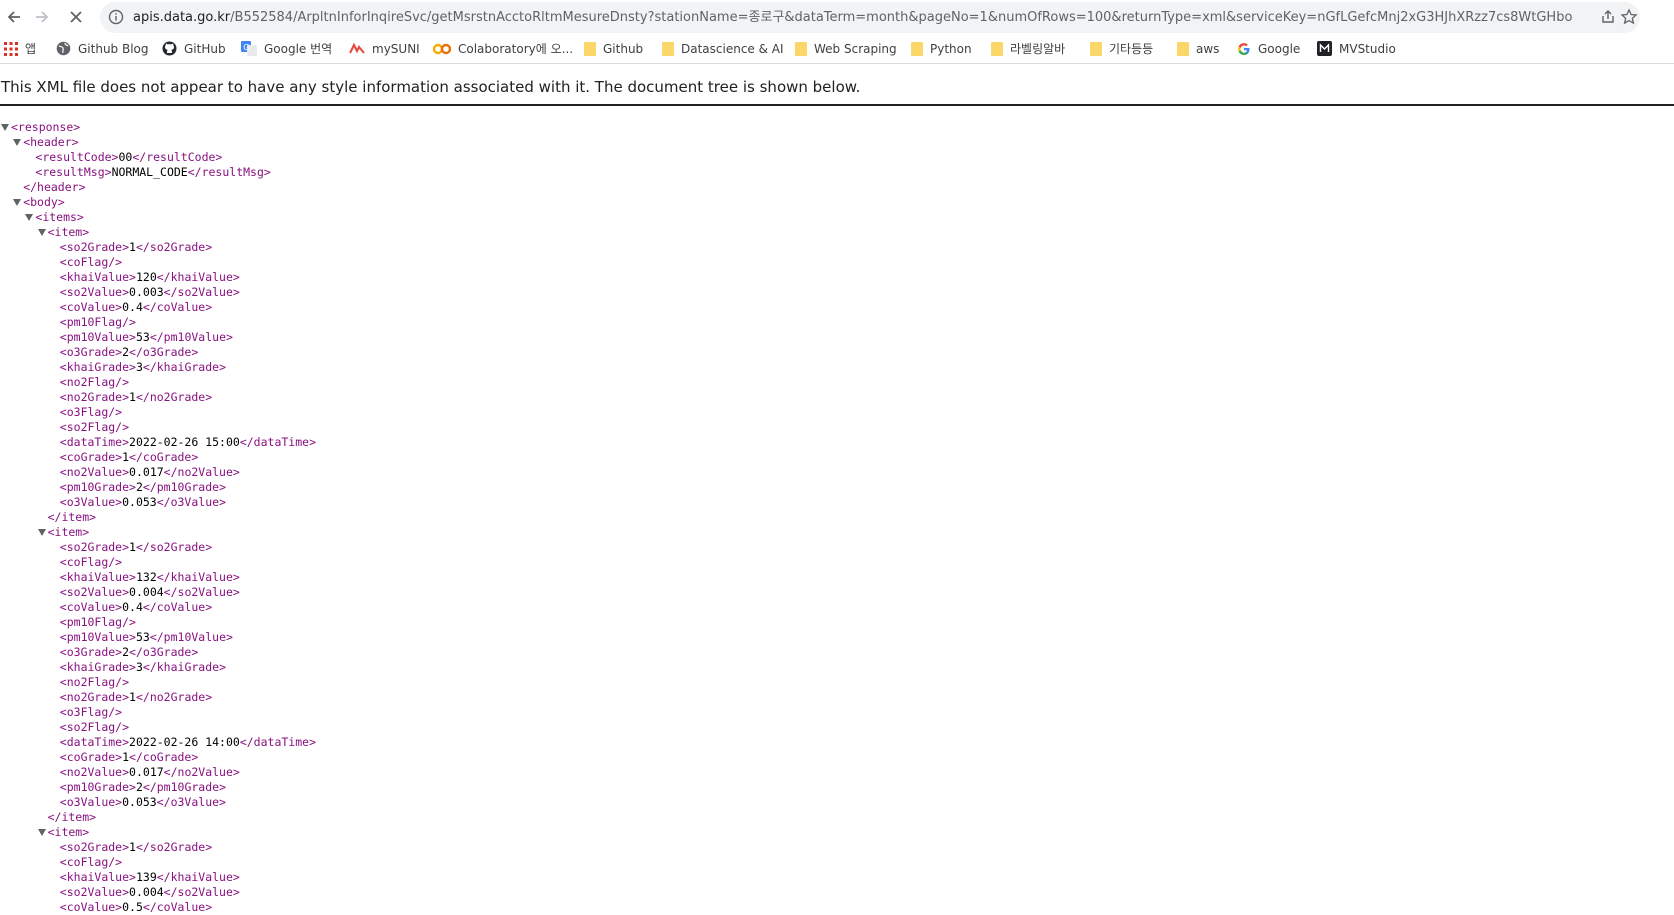 The height and width of the screenshot is (915, 1674). I want to click on xml-close-tag: </so2Value>, so click(201, 892).